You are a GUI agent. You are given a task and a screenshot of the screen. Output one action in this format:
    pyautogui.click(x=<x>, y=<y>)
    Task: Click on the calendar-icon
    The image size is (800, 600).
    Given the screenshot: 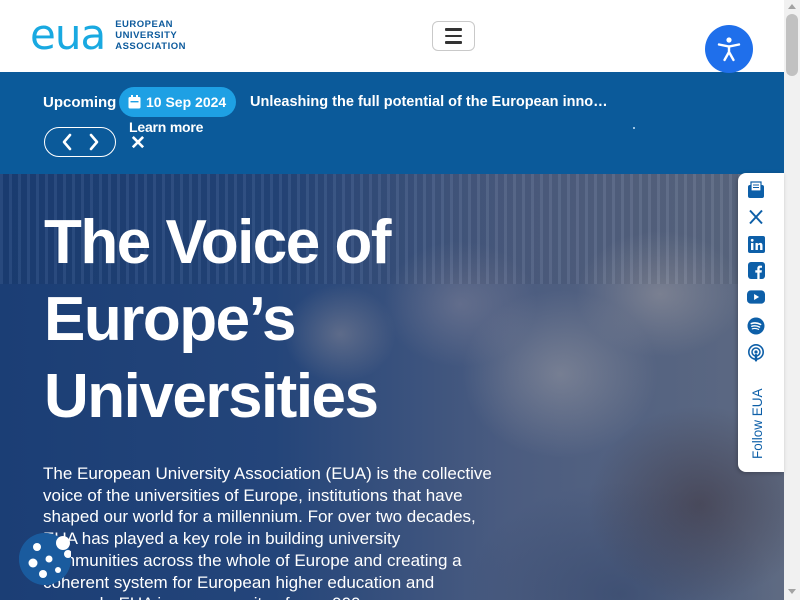 What is the action you would take?
    pyautogui.click(x=134, y=102)
    